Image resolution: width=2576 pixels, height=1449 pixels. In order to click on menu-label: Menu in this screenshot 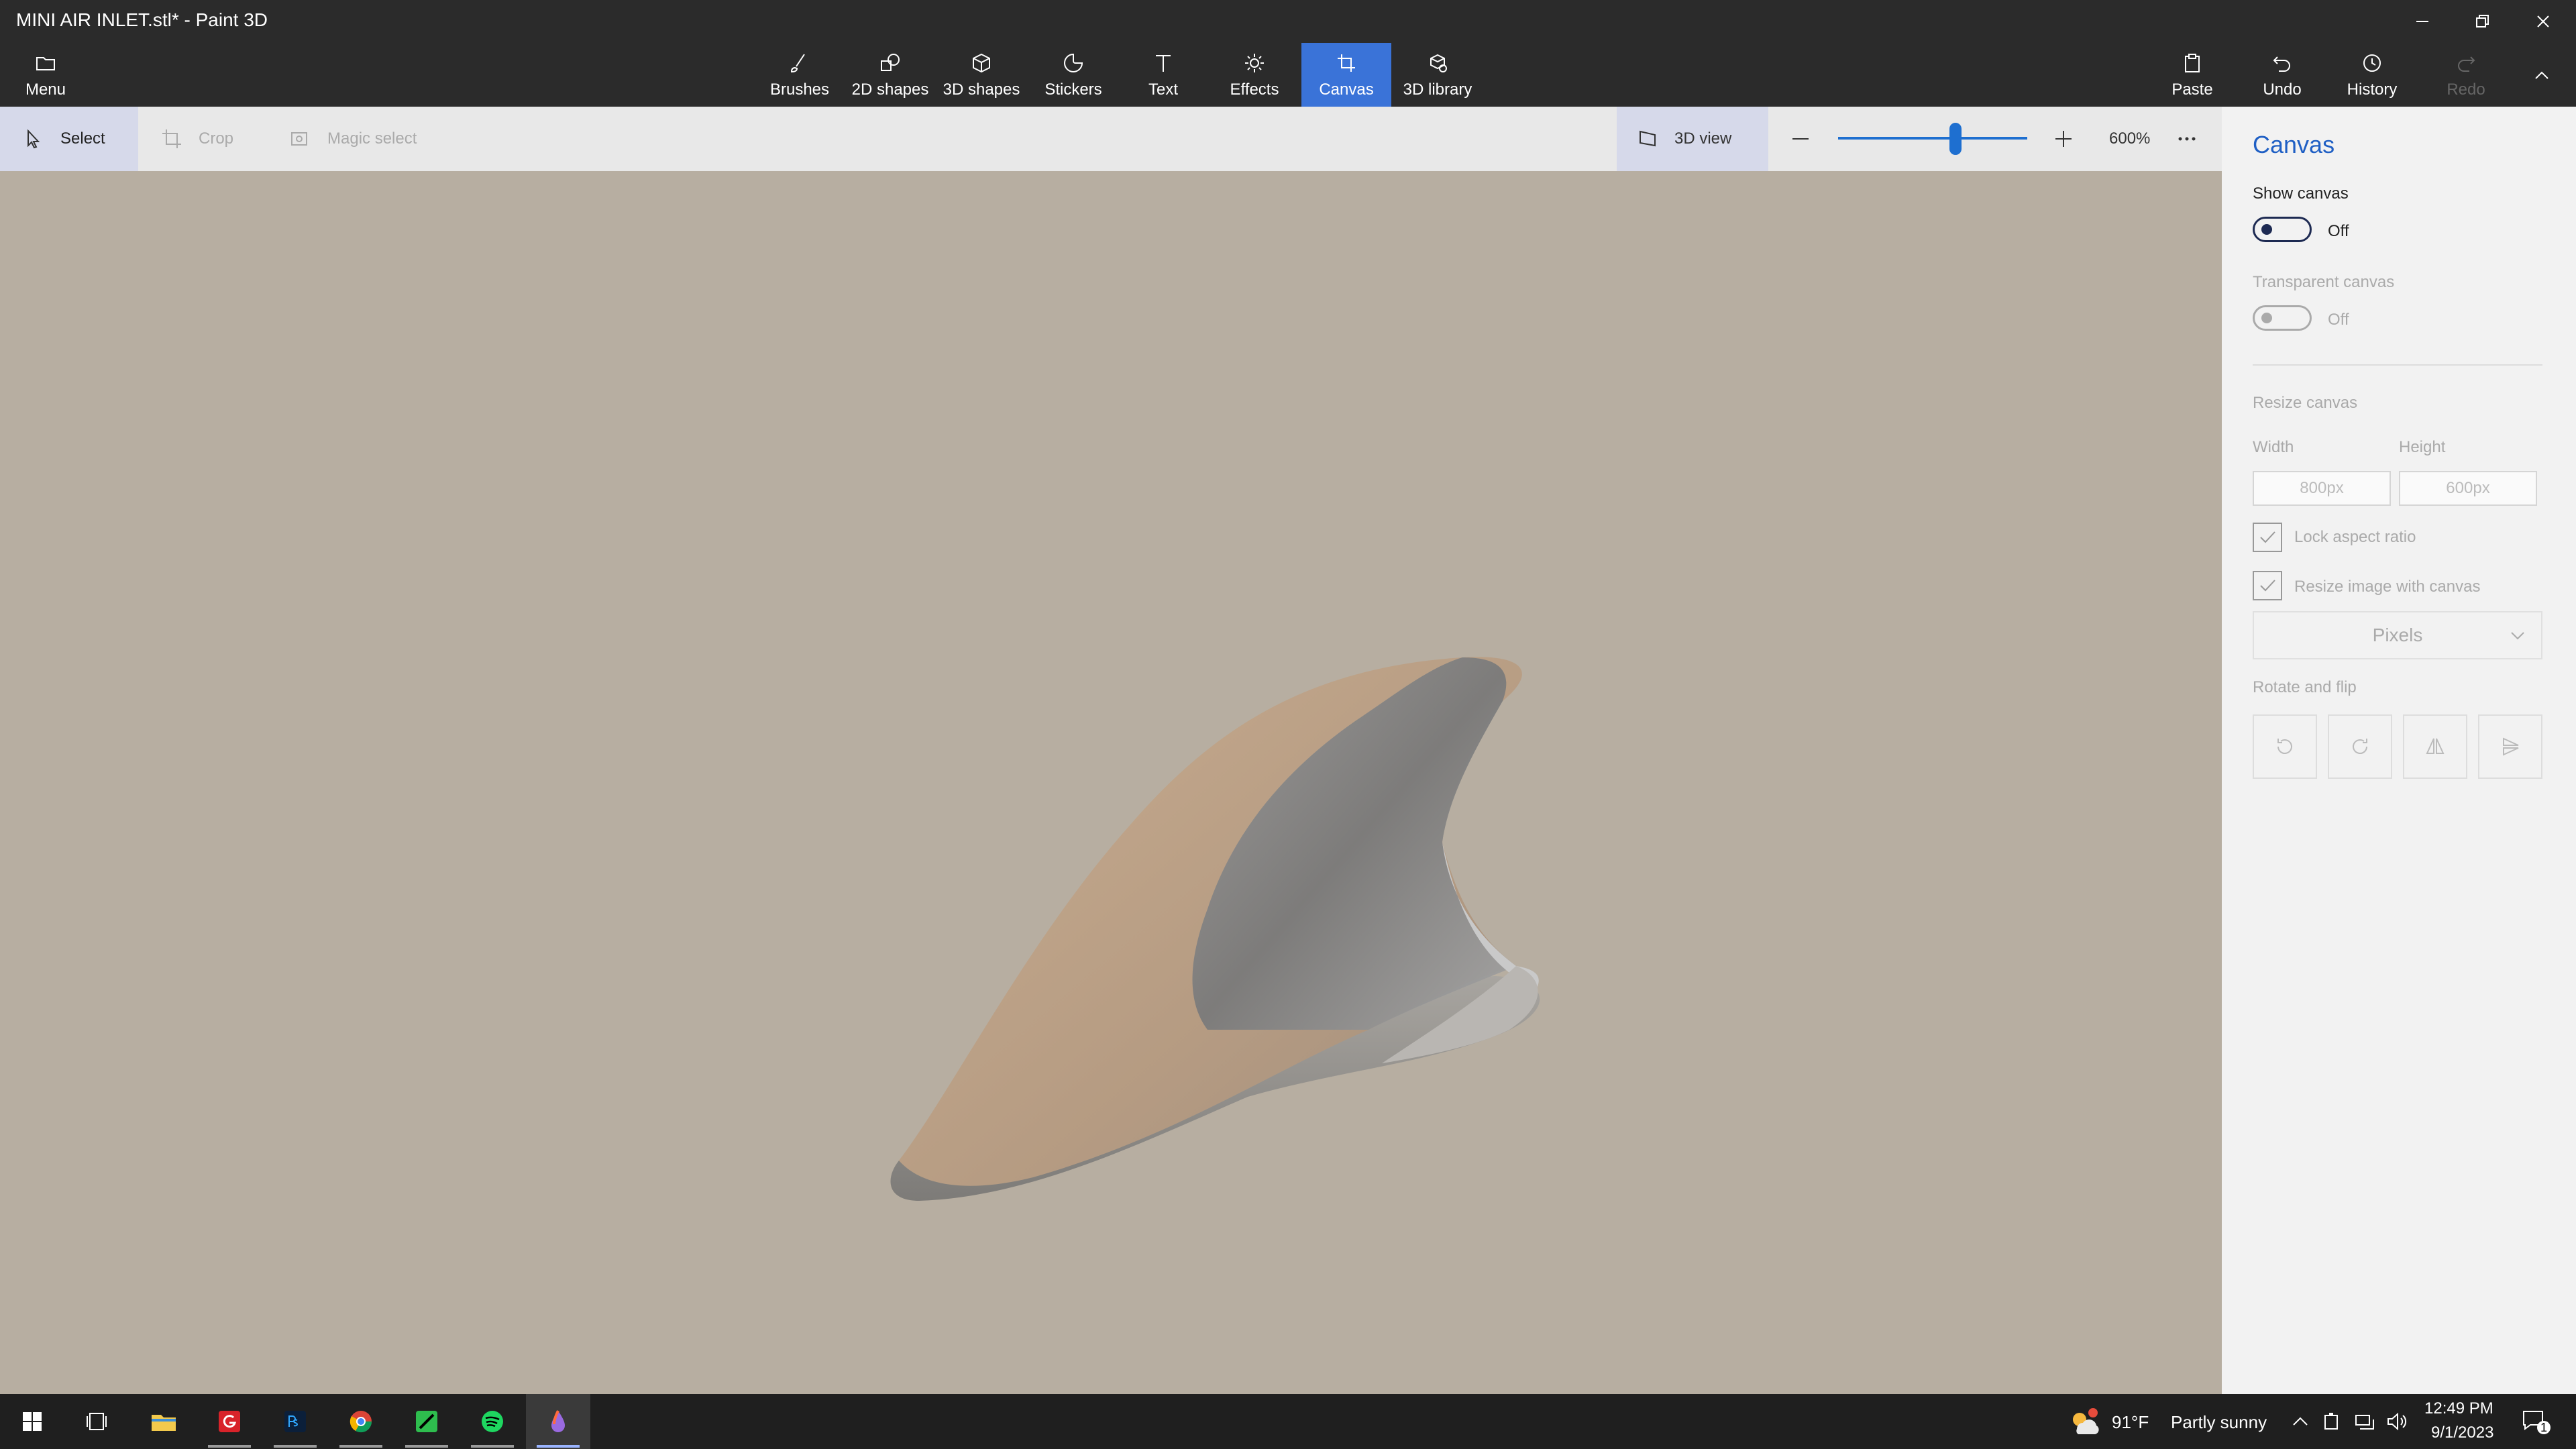, I will do `click(45, 89)`.